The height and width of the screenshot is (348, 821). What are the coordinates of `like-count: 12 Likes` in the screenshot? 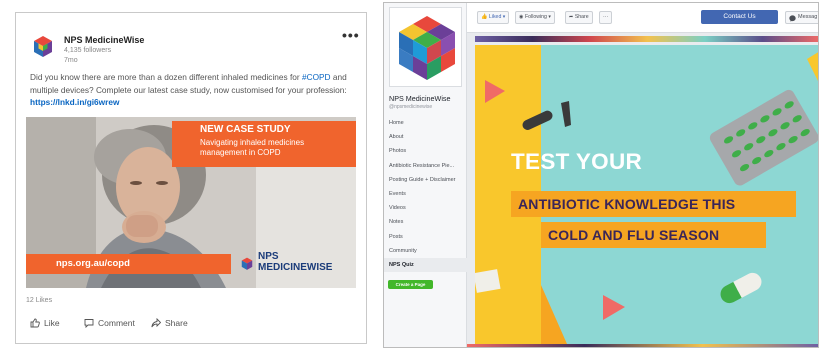 It's located at (39, 300).